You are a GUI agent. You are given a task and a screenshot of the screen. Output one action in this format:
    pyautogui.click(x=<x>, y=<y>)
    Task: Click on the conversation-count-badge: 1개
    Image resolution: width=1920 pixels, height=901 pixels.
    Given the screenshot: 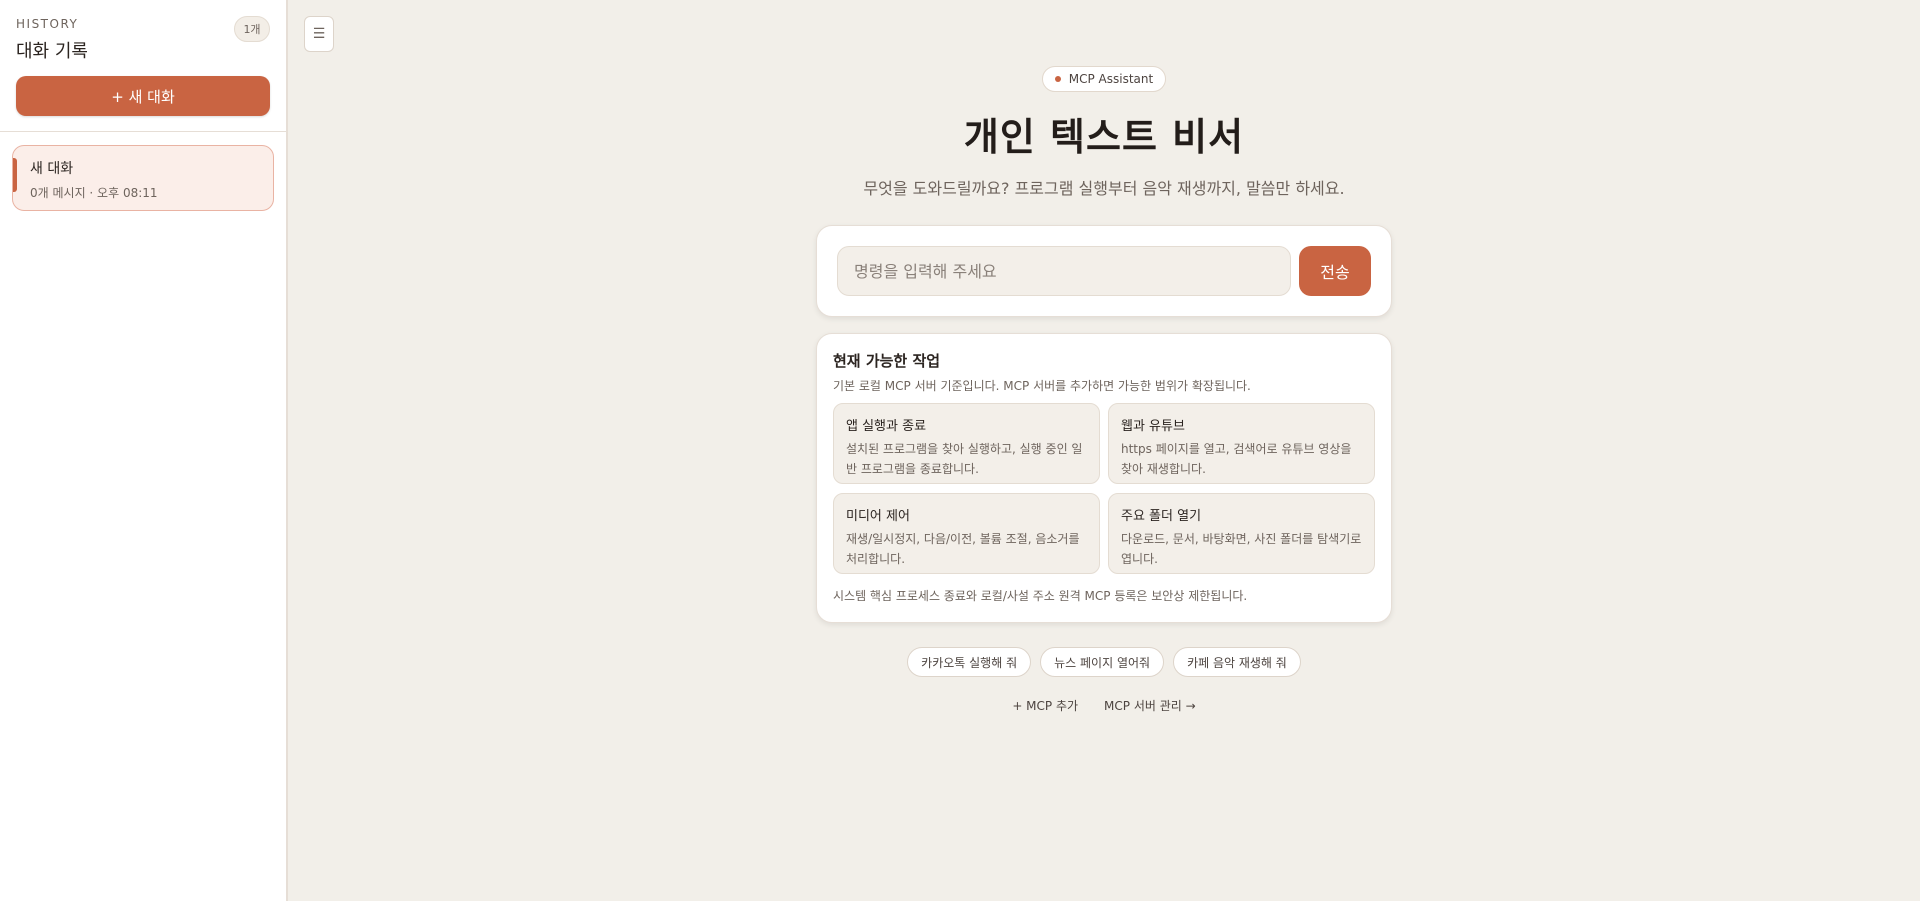 What is the action you would take?
    pyautogui.click(x=252, y=29)
    